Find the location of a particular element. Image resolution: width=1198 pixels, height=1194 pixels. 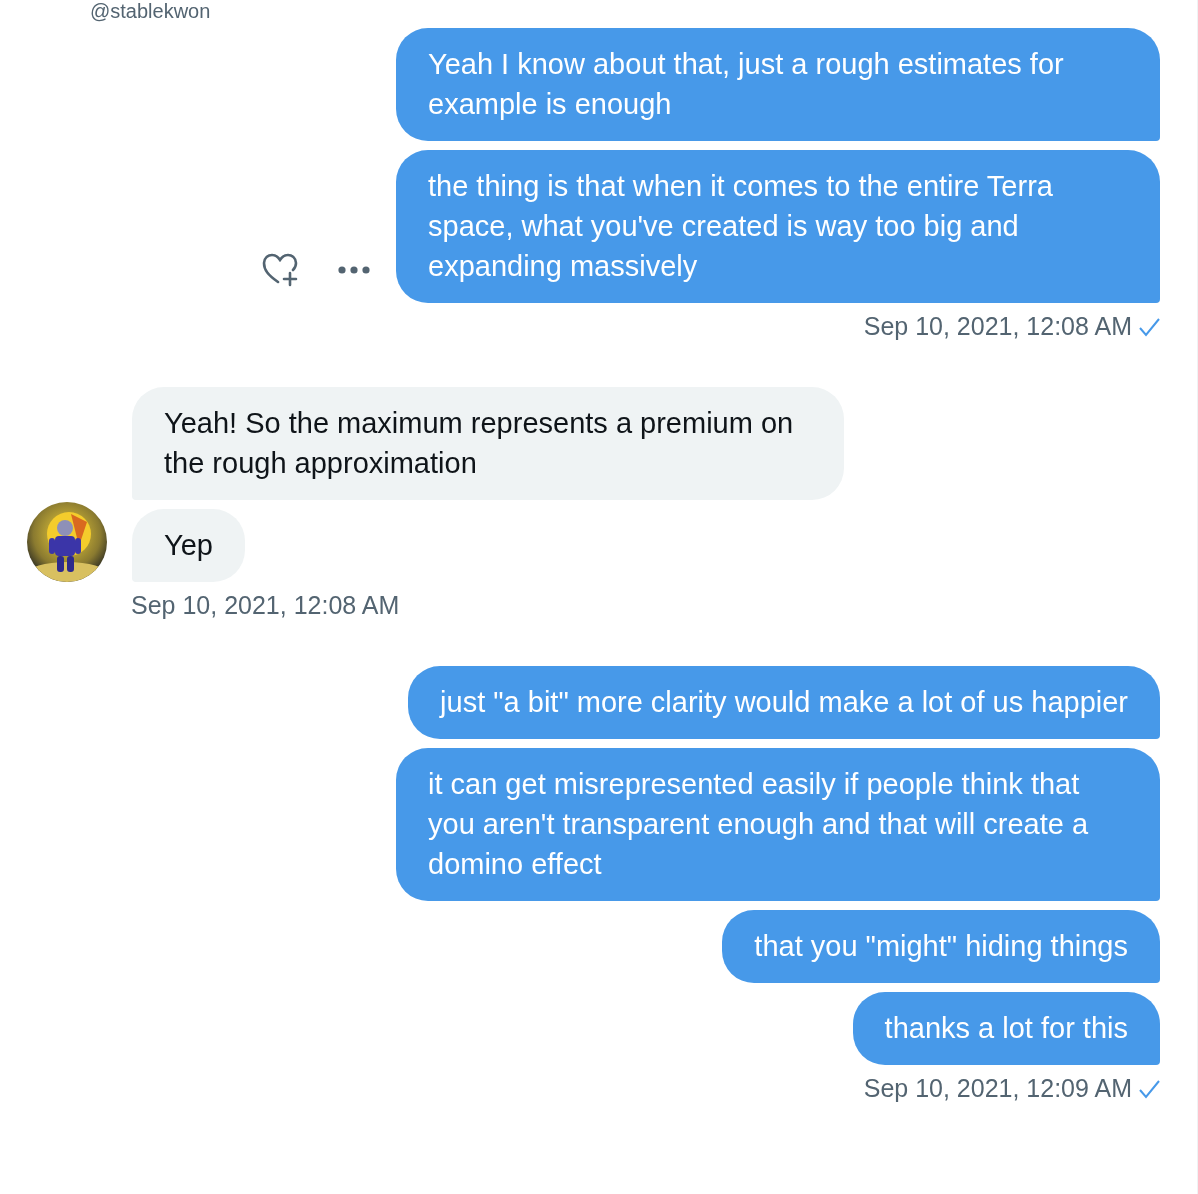

message-bubble: Yeah I know about that, just a rough estimates for example is enough is located at coordinates (778, 84).